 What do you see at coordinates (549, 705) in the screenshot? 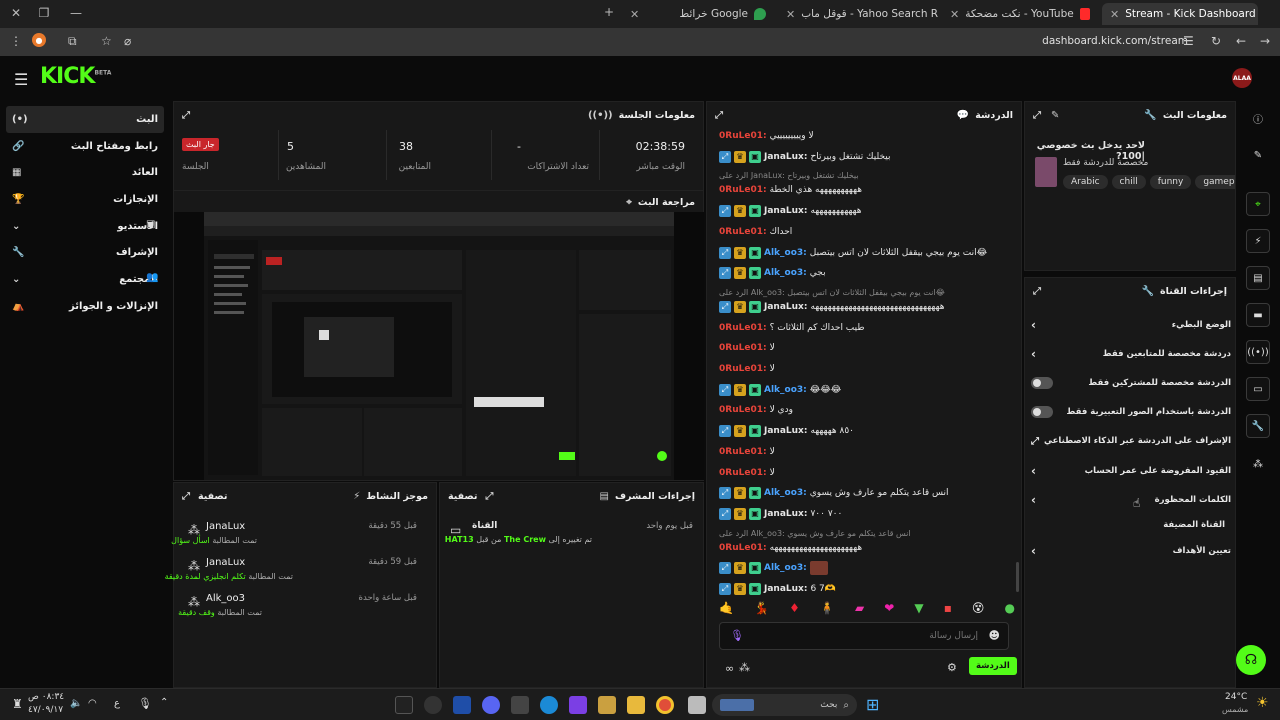
I see `edge-icon` at bounding box center [549, 705].